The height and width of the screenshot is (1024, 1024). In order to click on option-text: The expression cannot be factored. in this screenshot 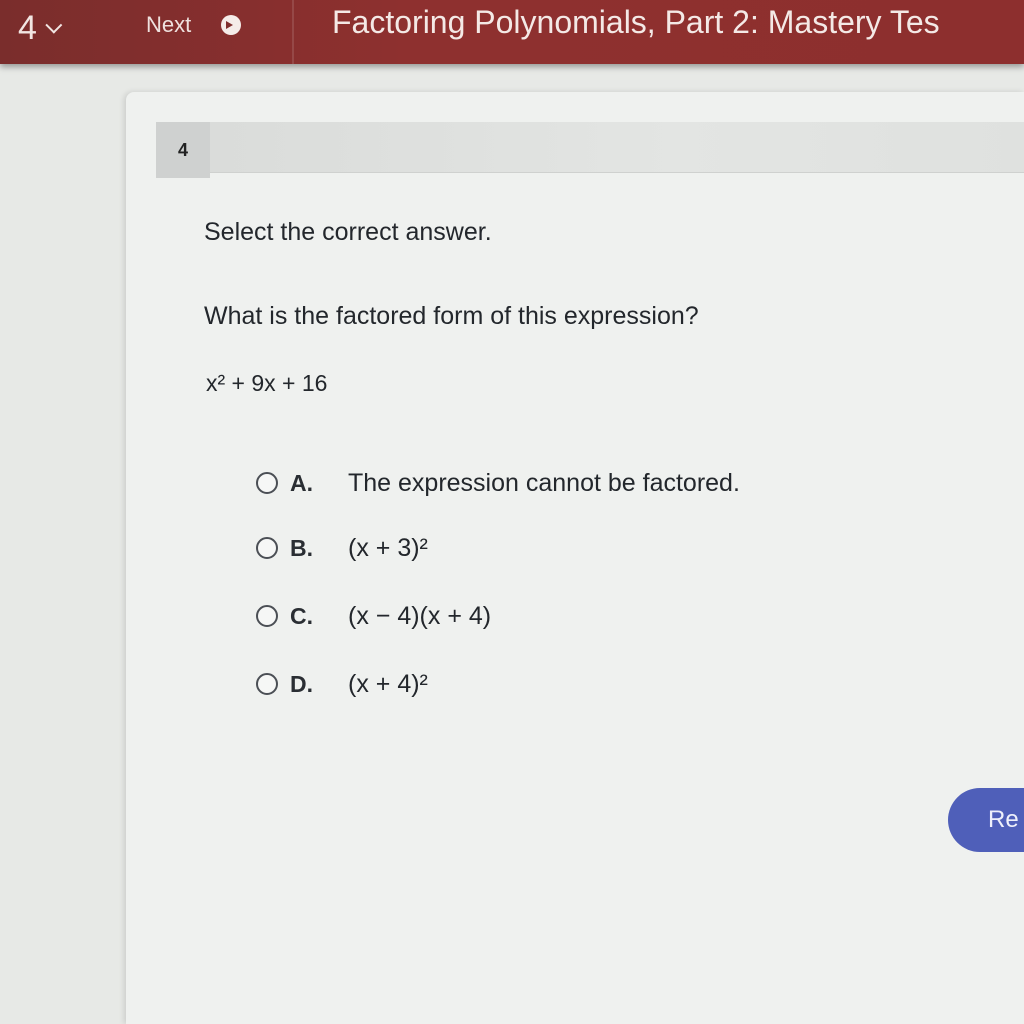, I will do `click(544, 482)`.